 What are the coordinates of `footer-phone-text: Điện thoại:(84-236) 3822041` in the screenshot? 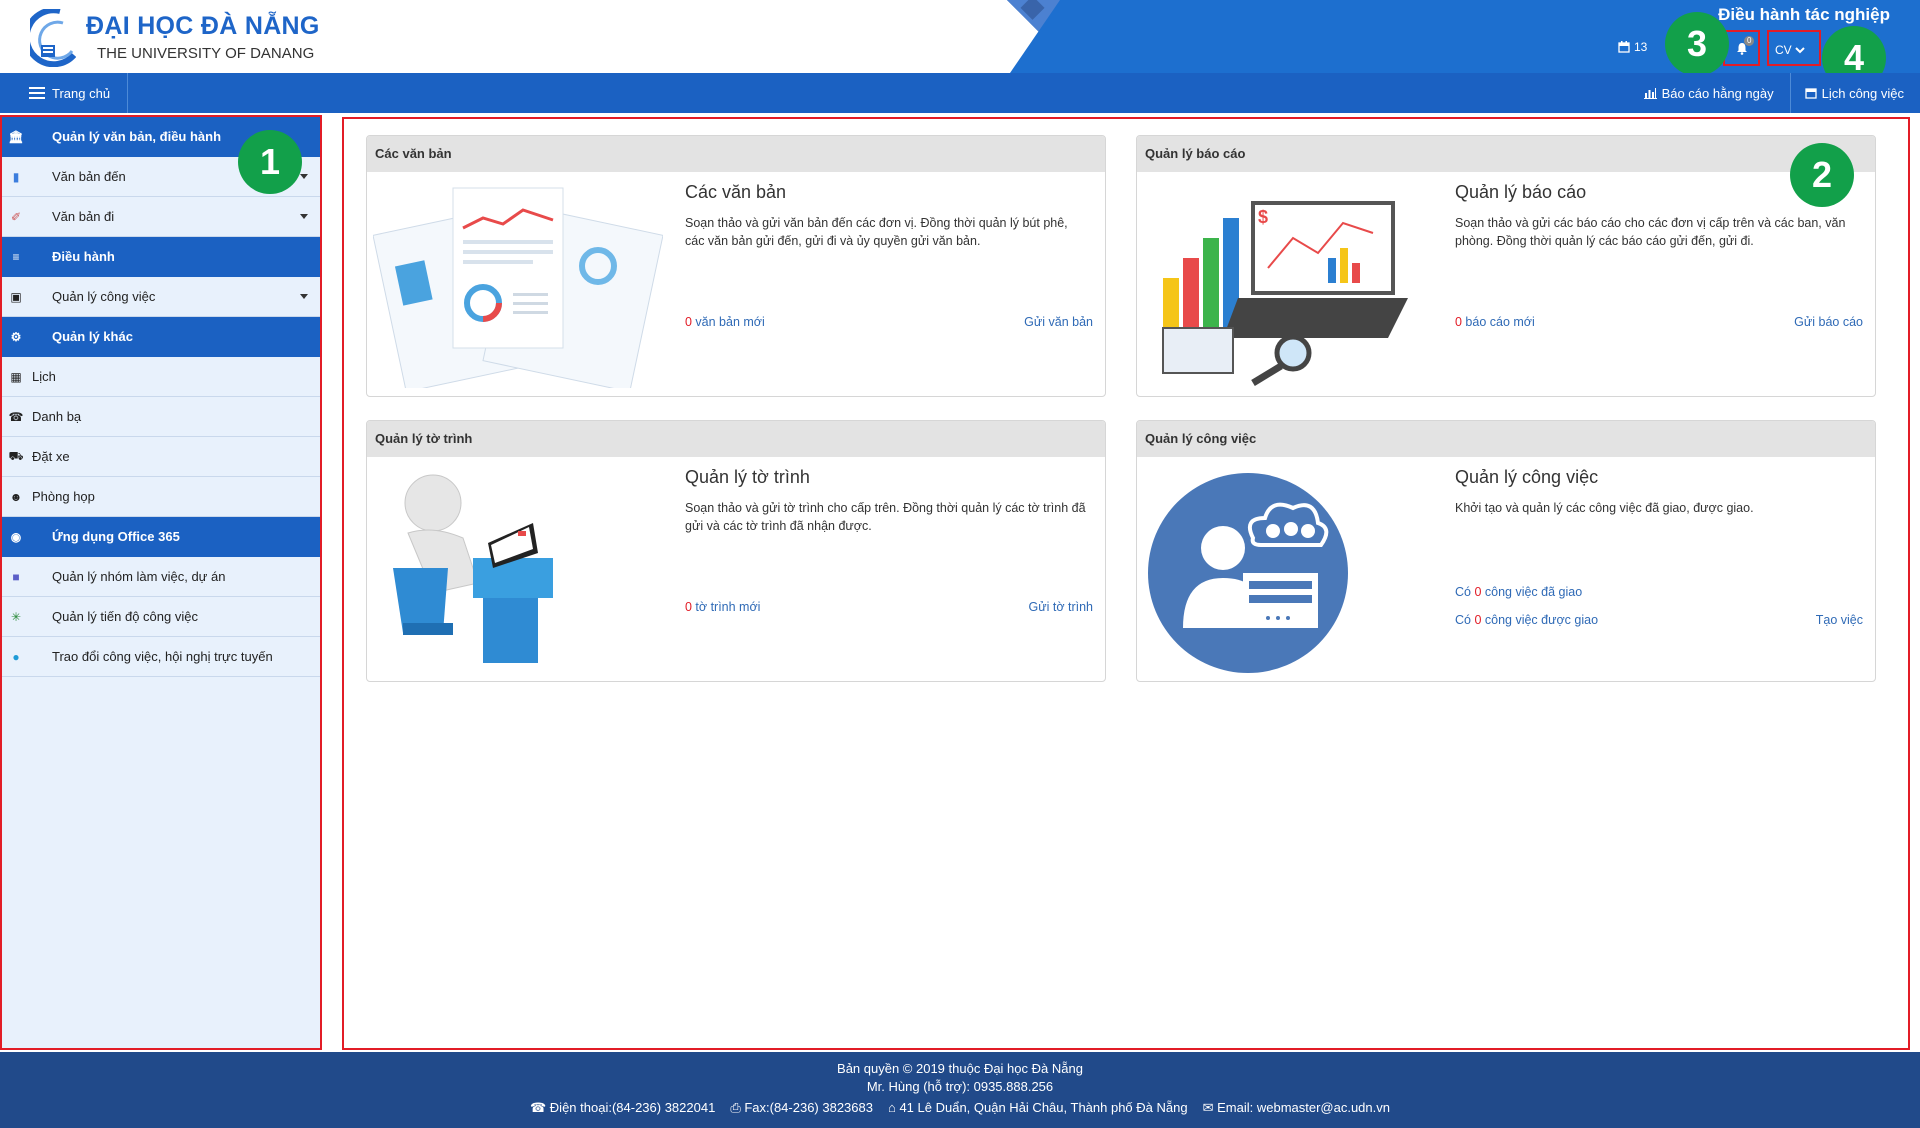 It's located at (632, 1107).